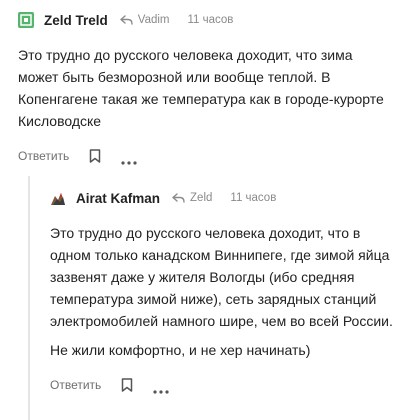 This screenshot has width=414, height=420. Describe the element at coordinates (29, 298) in the screenshot. I see `thread-line` at that location.